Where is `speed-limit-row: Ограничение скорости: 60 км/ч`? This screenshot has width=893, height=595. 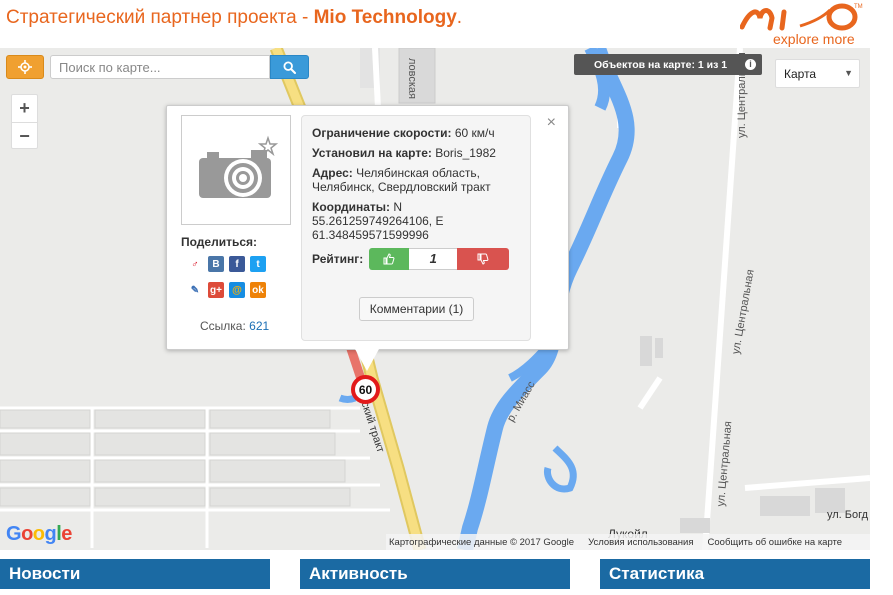
speed-limit-row: Ограничение скорости: 60 км/ч is located at coordinates (416, 133).